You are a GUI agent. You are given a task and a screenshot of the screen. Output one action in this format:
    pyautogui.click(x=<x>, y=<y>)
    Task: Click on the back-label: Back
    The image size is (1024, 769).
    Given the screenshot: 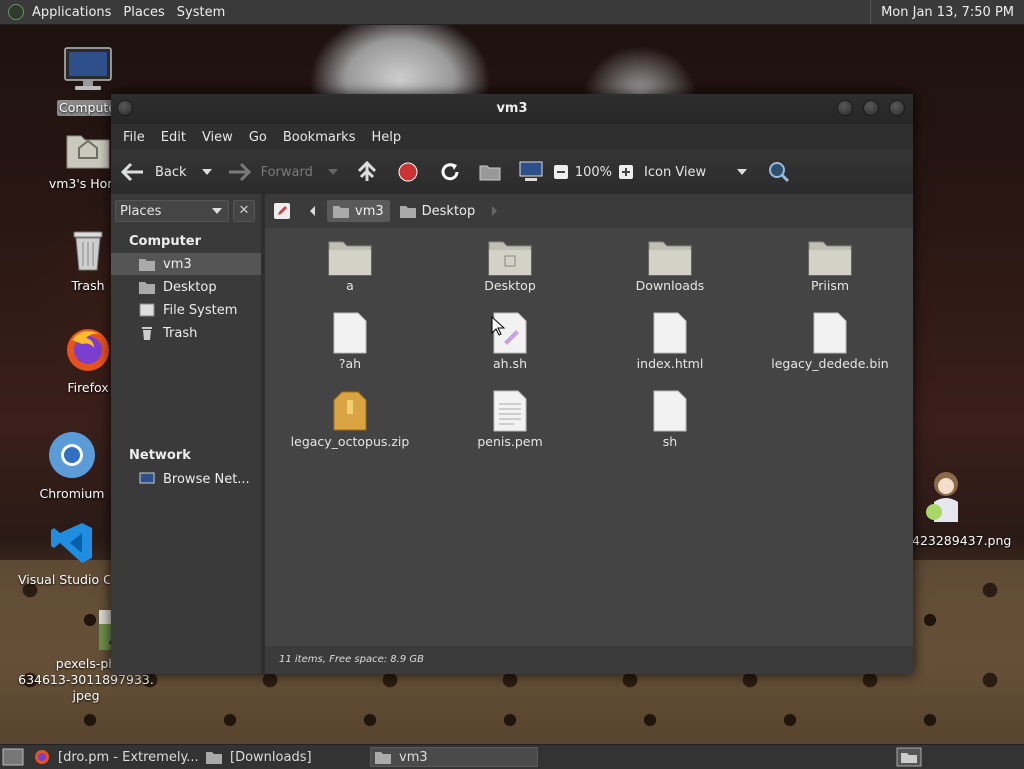 What is the action you would take?
    pyautogui.click(x=171, y=172)
    